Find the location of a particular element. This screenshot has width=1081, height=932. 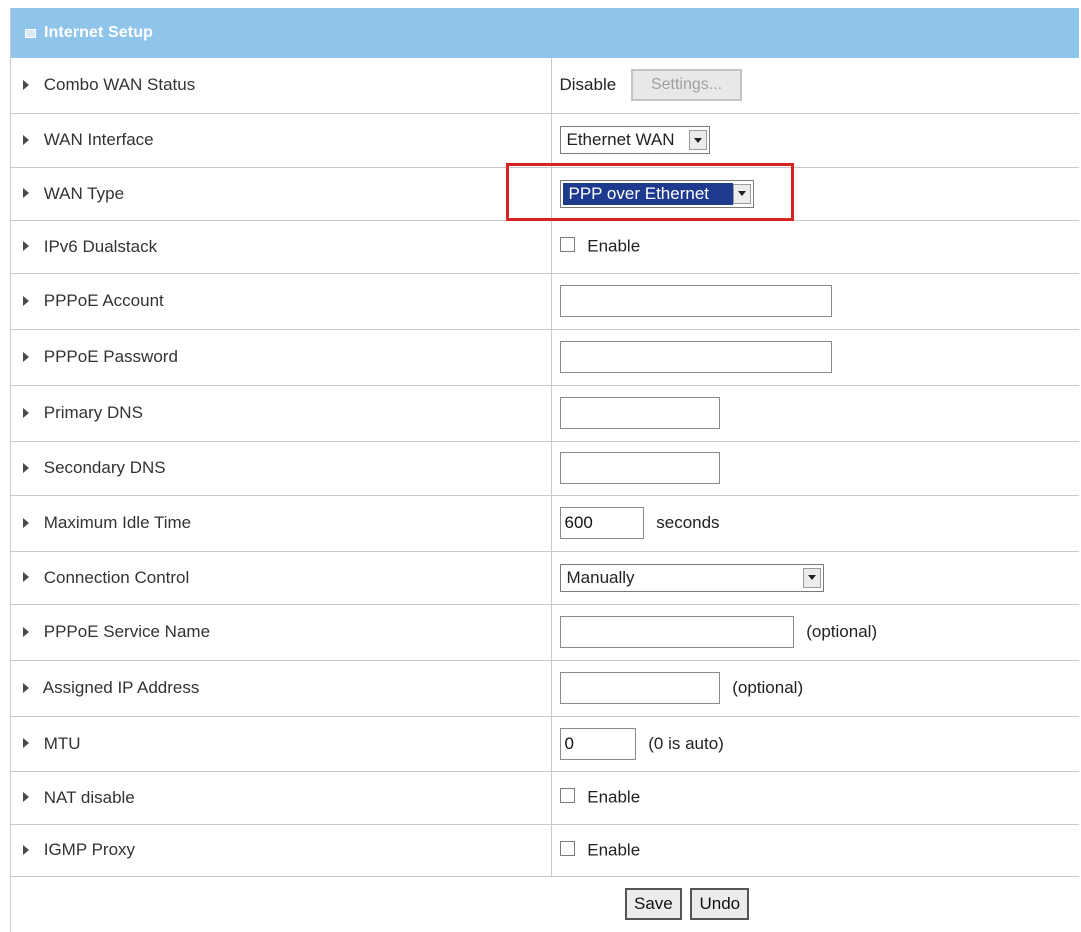

ipv6-dualstack-enable-label: Enable is located at coordinates (614, 246).